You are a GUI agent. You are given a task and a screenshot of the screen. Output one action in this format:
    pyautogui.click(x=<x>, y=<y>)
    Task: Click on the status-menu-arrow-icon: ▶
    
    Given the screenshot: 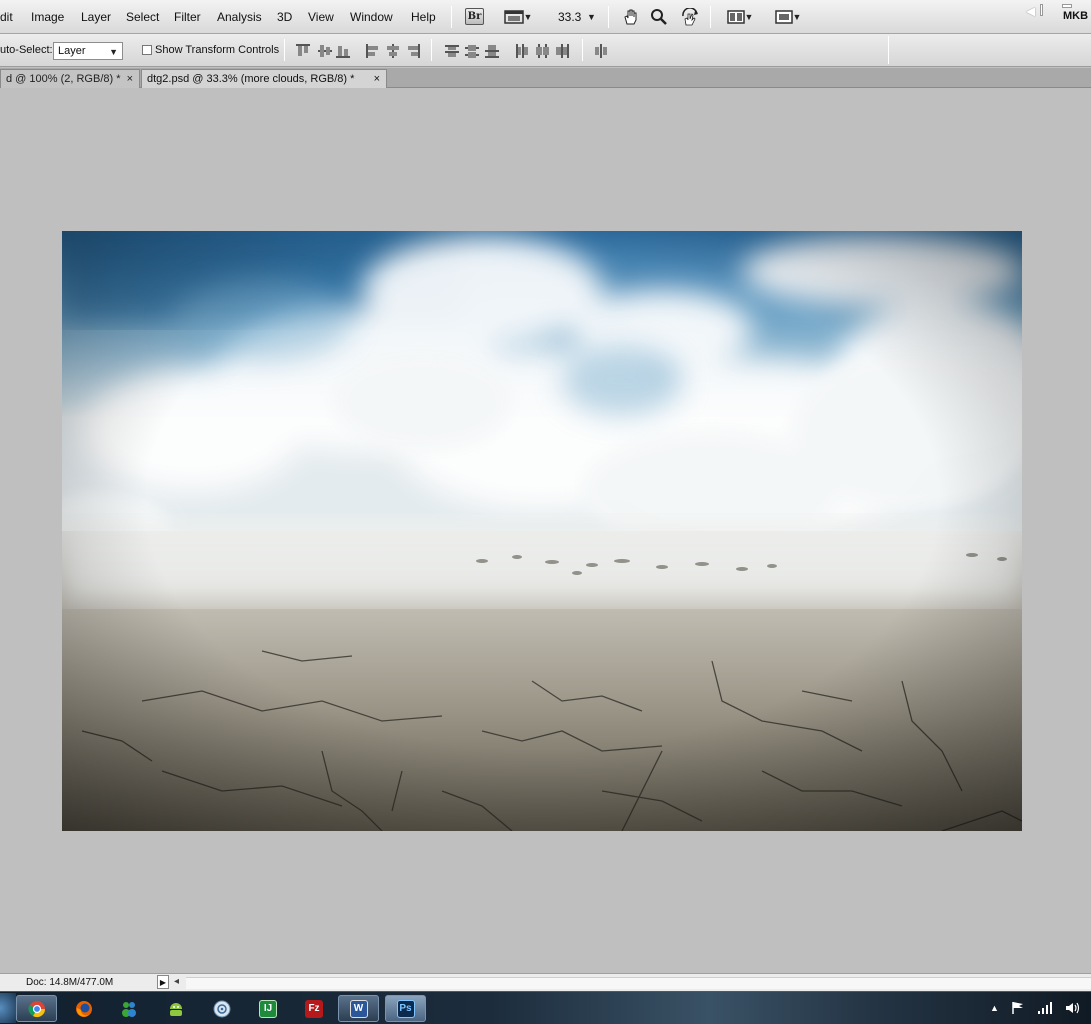 What is the action you would take?
    pyautogui.click(x=163, y=982)
    